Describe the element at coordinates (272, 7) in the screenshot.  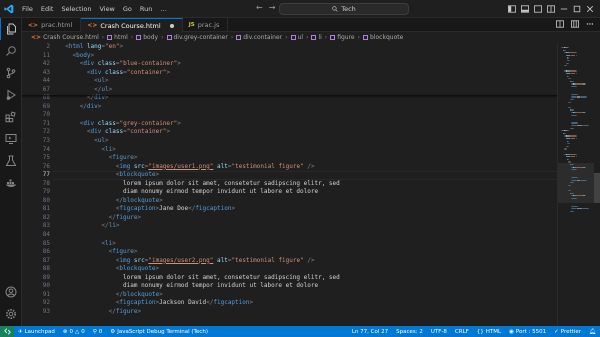
I see `forward-arrow-icon: →` at that location.